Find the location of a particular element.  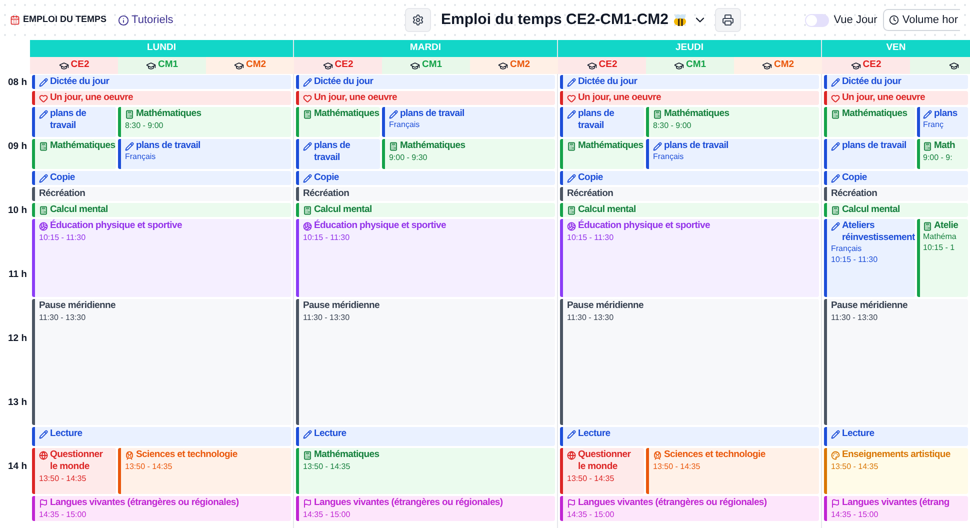

class-label: CM2 is located at coordinates (784, 65).